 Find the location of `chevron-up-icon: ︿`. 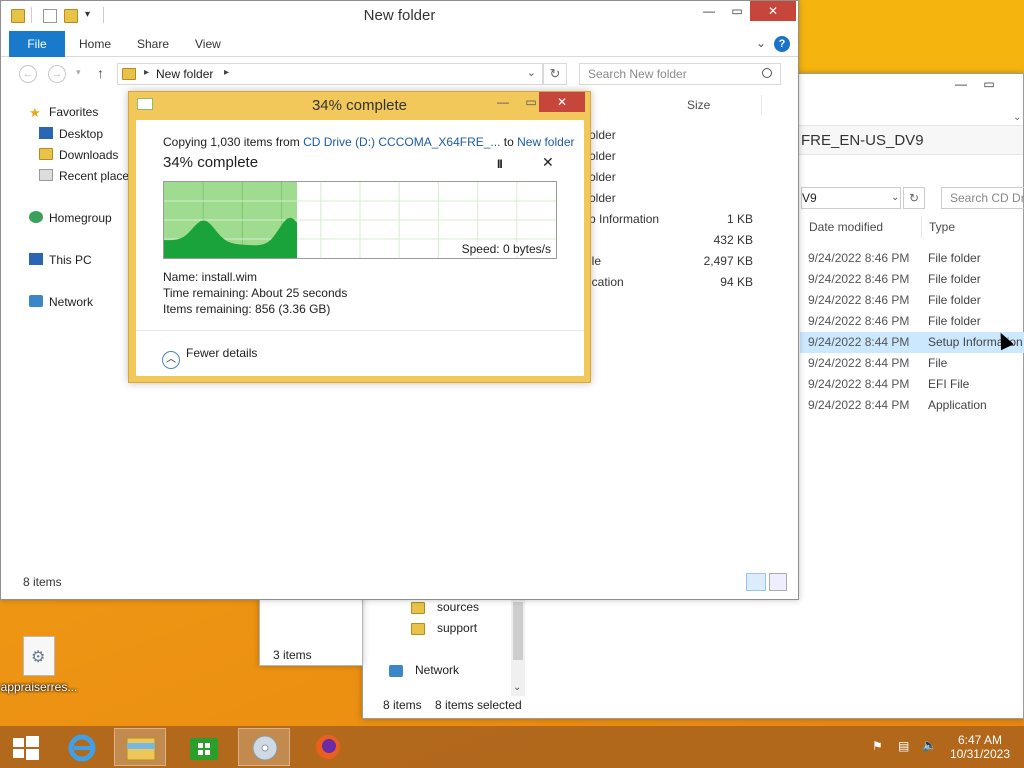

chevron-up-icon: ︿ is located at coordinates (171, 360).